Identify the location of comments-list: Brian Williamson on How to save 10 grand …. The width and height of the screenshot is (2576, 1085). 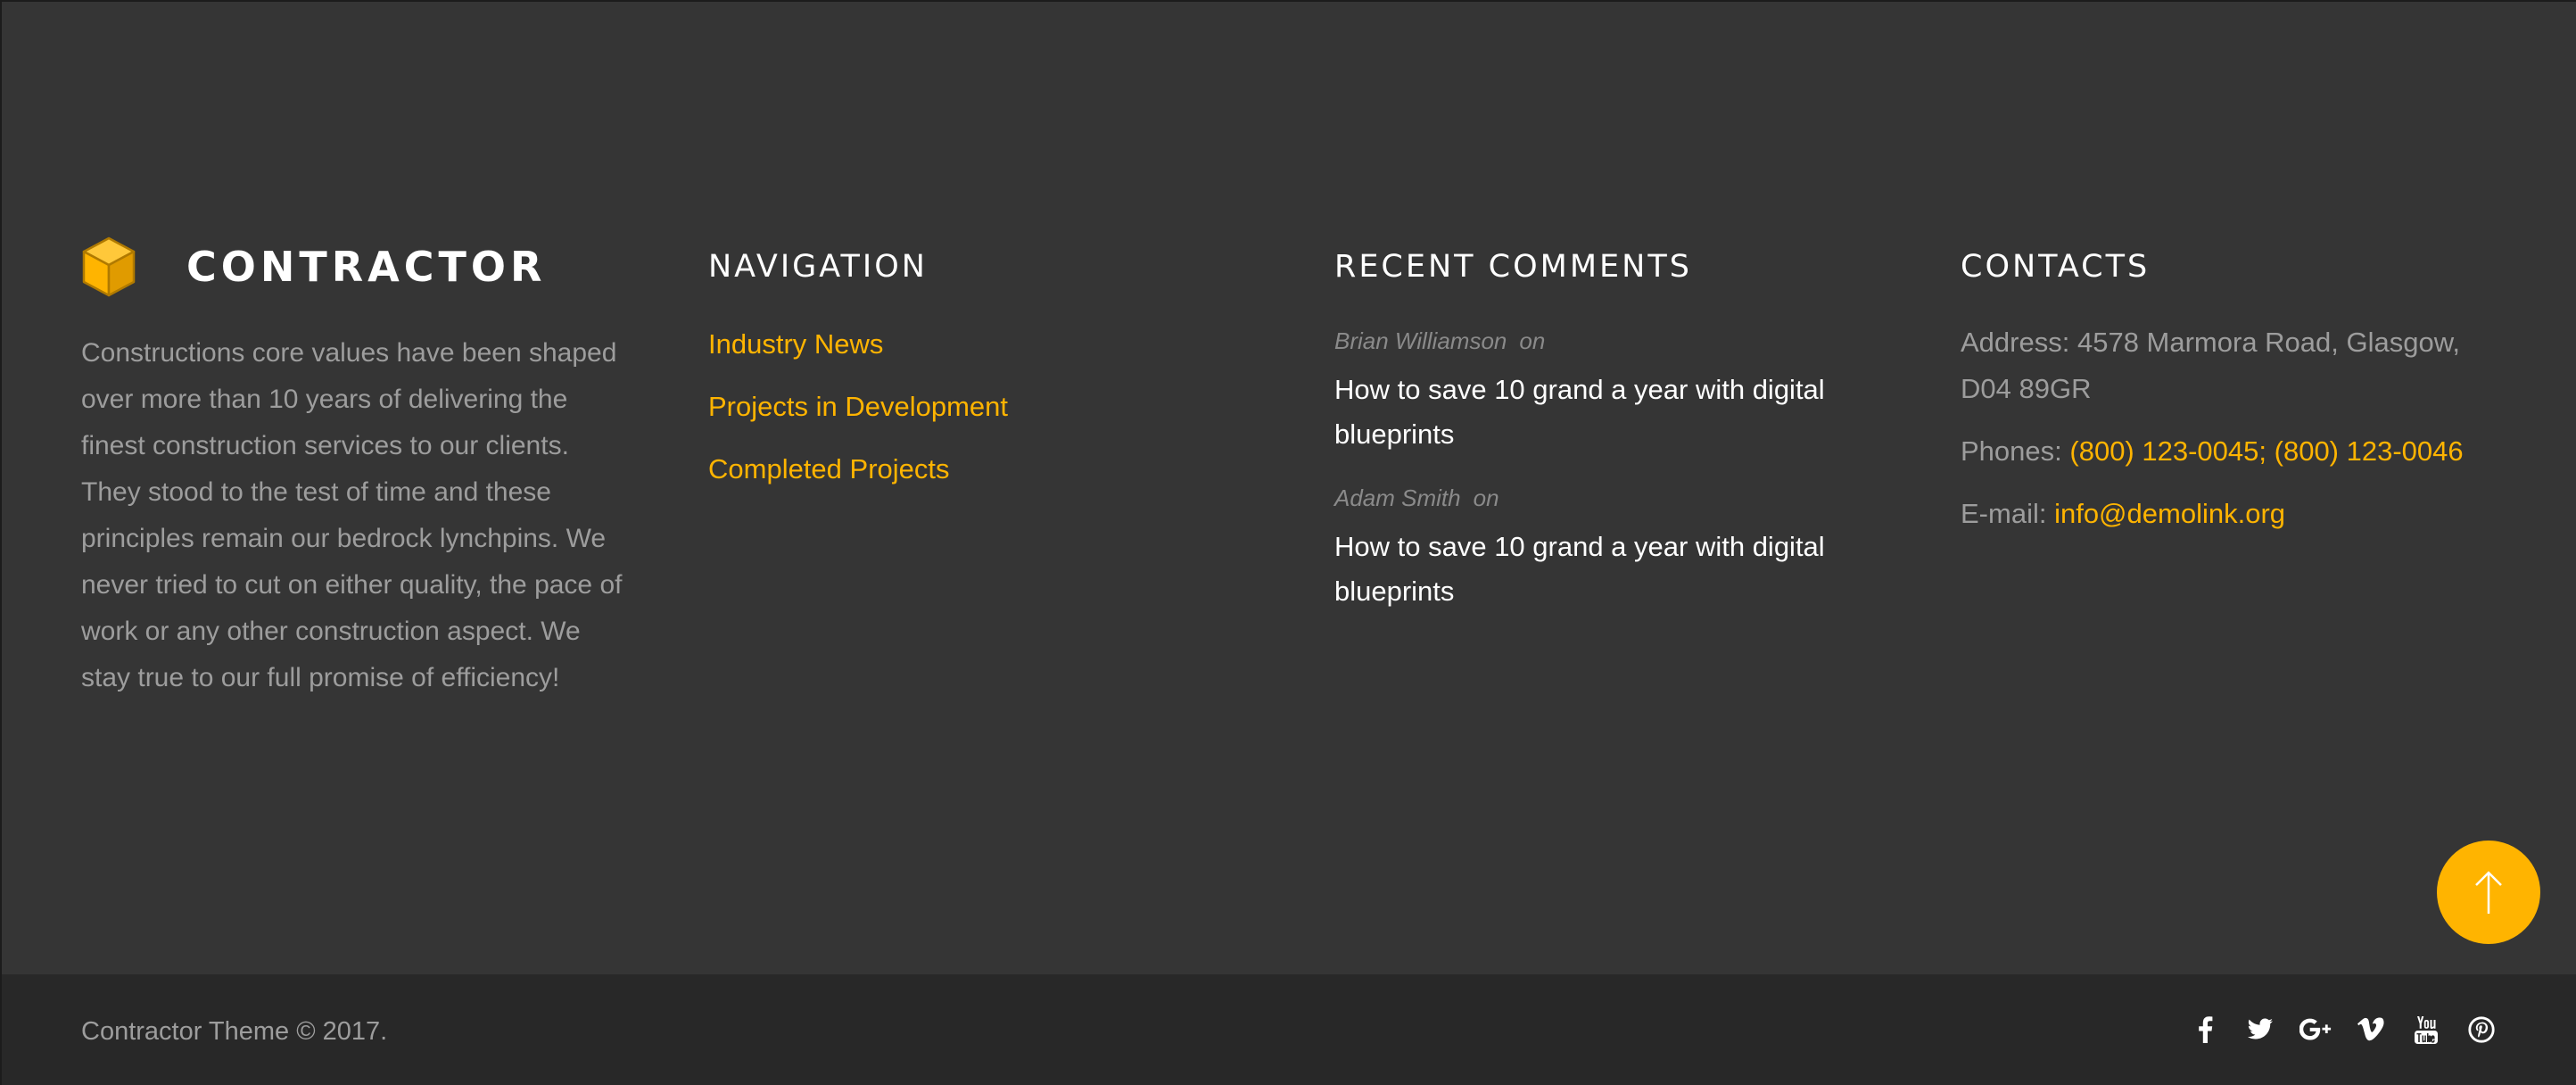
(1602, 469).